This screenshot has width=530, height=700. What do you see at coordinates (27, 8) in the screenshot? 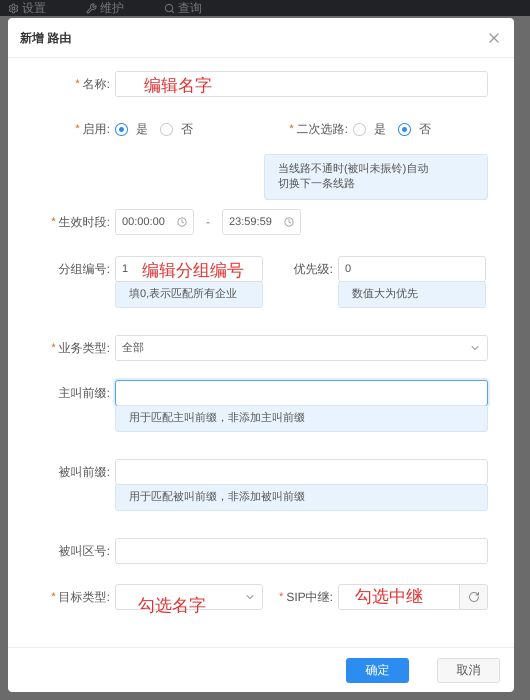
I see `nav-item: 设置` at bounding box center [27, 8].